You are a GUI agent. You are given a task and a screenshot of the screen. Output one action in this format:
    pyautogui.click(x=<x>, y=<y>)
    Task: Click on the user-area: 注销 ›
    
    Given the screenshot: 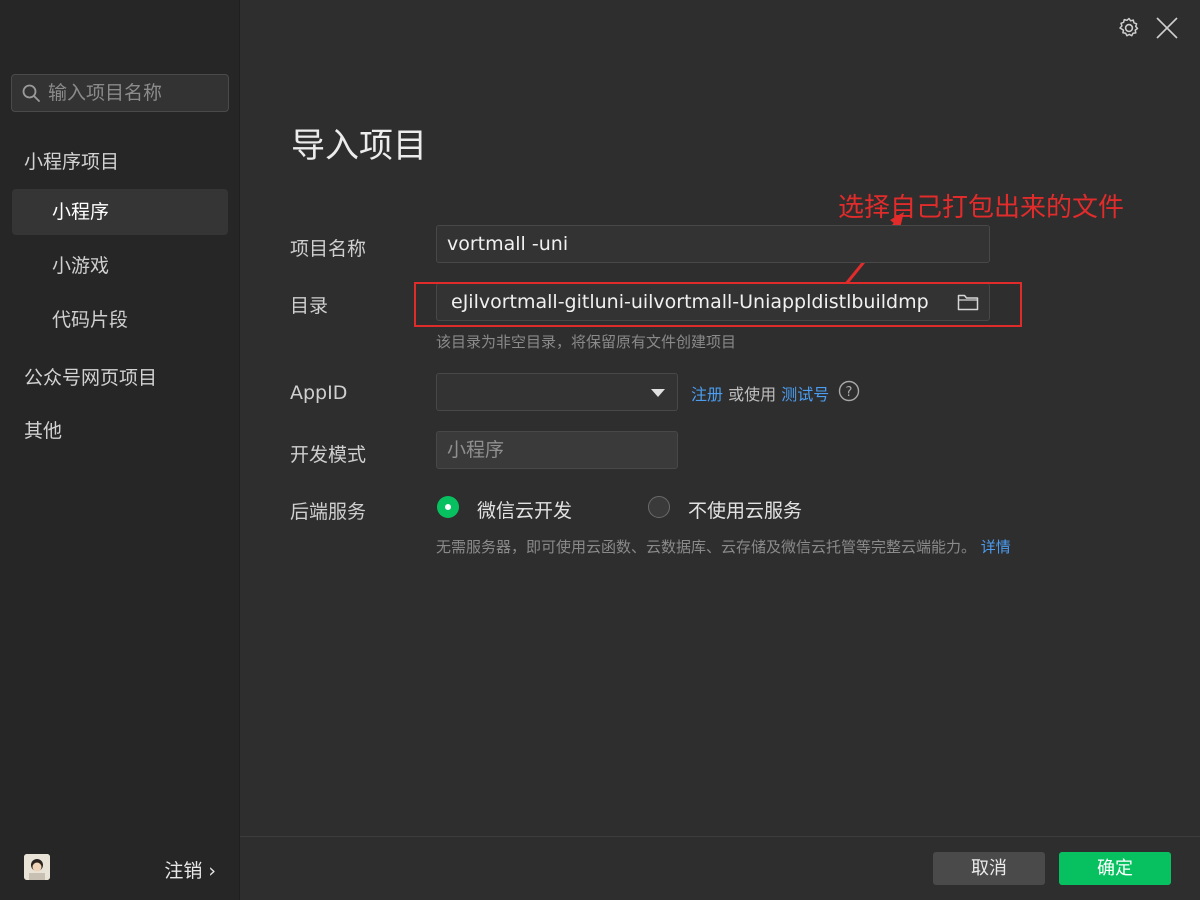 What is the action you would take?
    pyautogui.click(x=120, y=868)
    